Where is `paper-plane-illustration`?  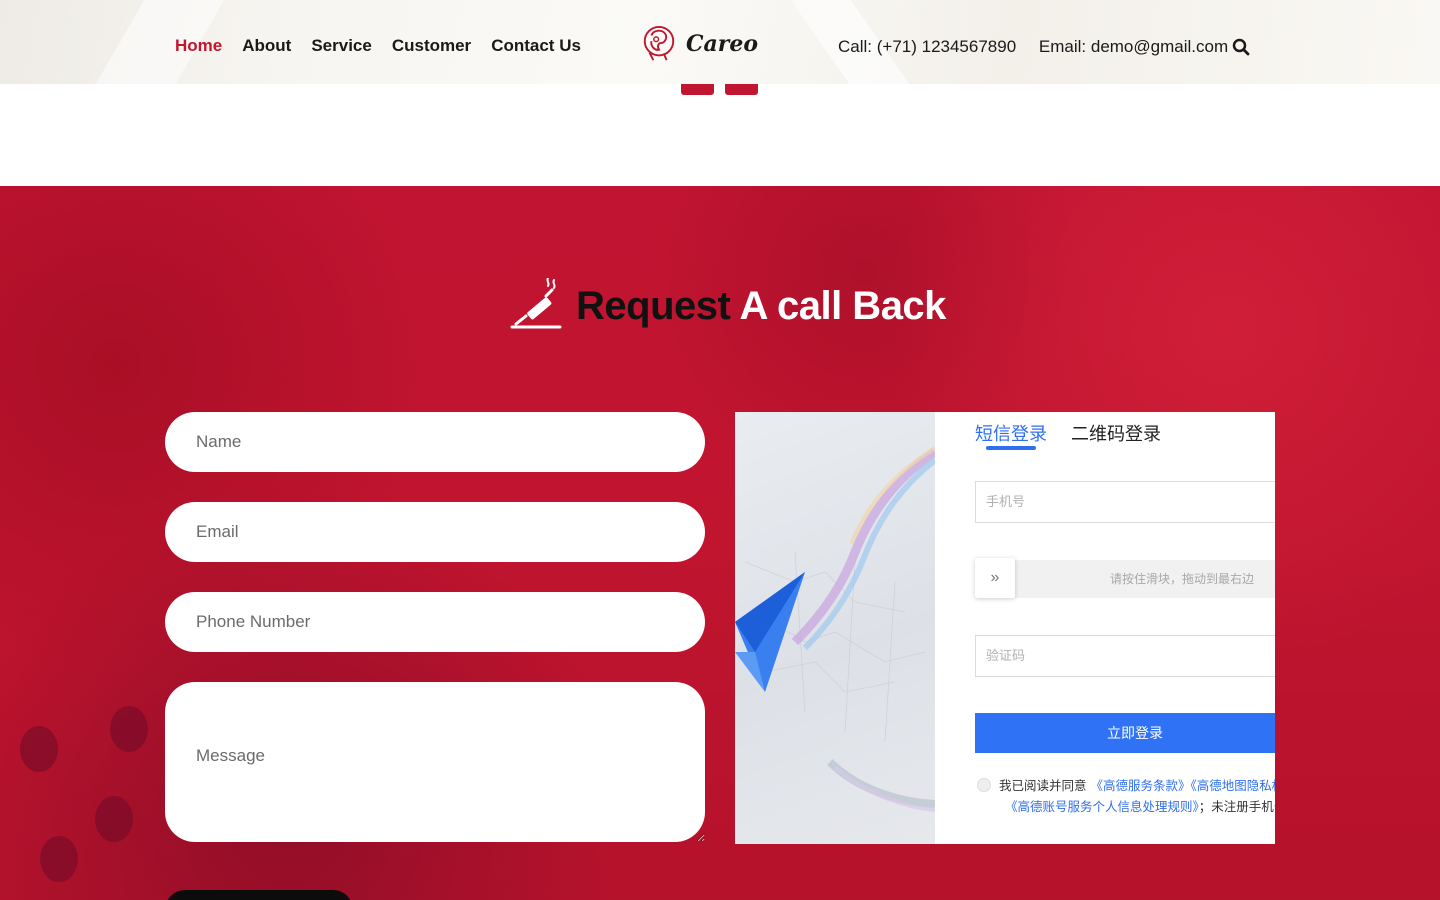
paper-plane-illustration is located at coordinates (835, 629).